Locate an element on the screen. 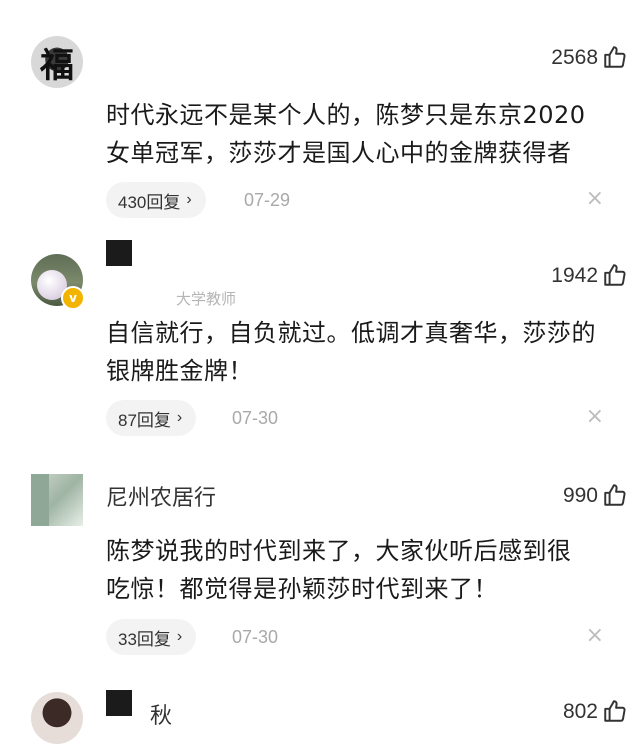 The height and width of the screenshot is (744, 640). like-count: 1942 is located at coordinates (574, 275).